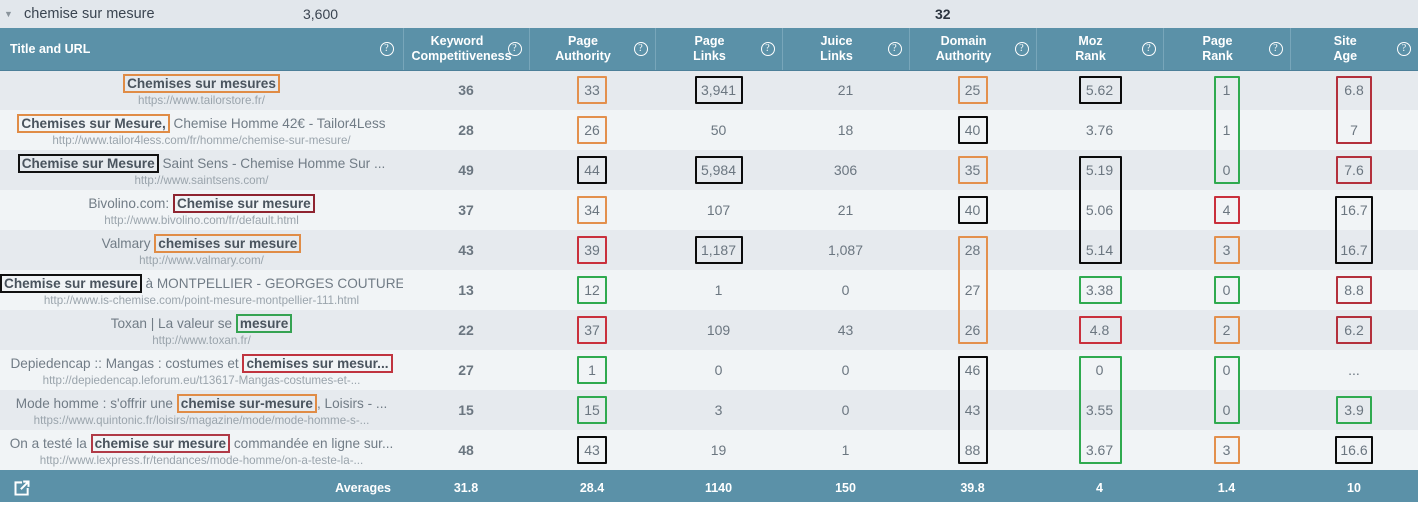 Image resolution: width=1418 pixels, height=506 pixels. What do you see at coordinates (22, 488) in the screenshot?
I see `external-link-icon` at bounding box center [22, 488].